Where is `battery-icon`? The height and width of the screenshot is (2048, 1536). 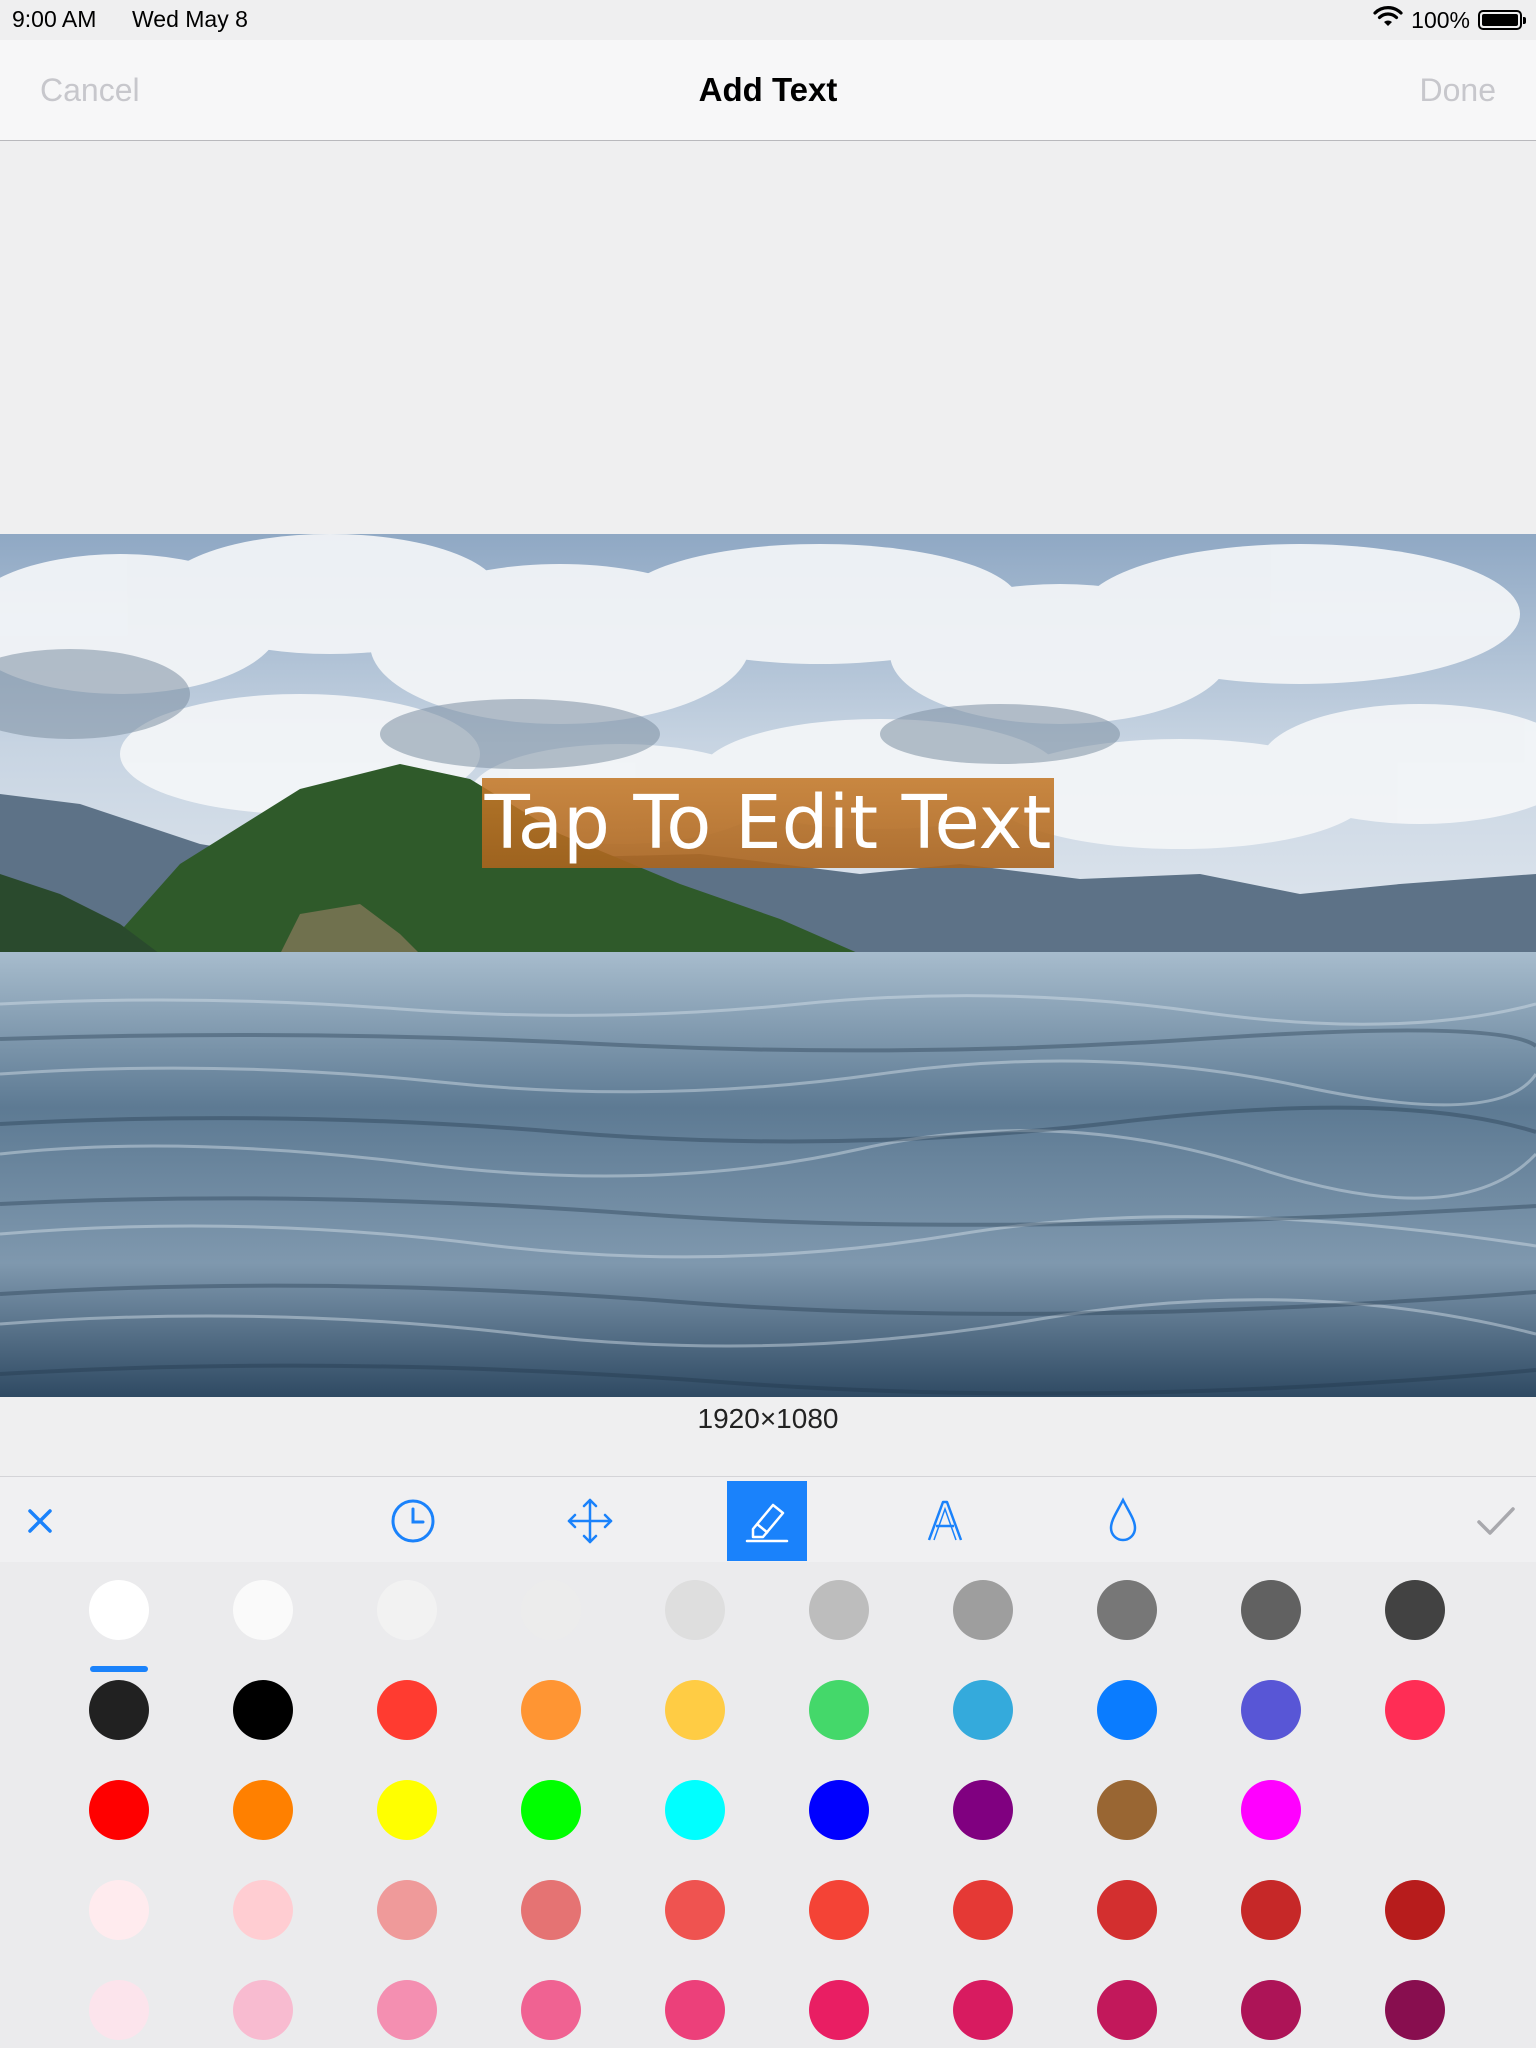
battery-icon is located at coordinates (1502, 20).